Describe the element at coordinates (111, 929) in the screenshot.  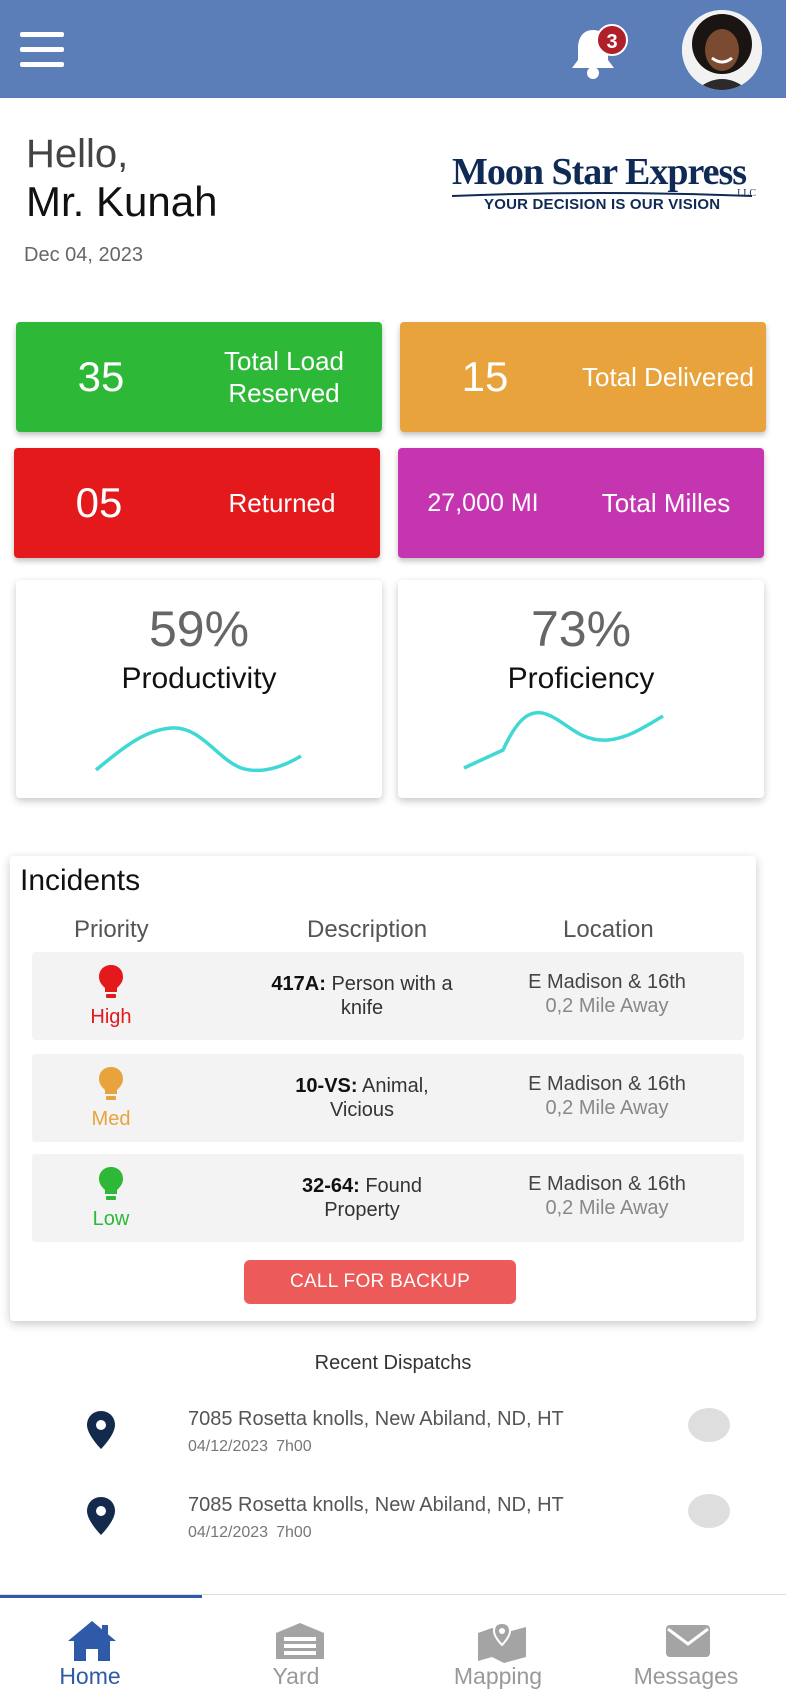
I see `column-header-priority: Priority` at that location.